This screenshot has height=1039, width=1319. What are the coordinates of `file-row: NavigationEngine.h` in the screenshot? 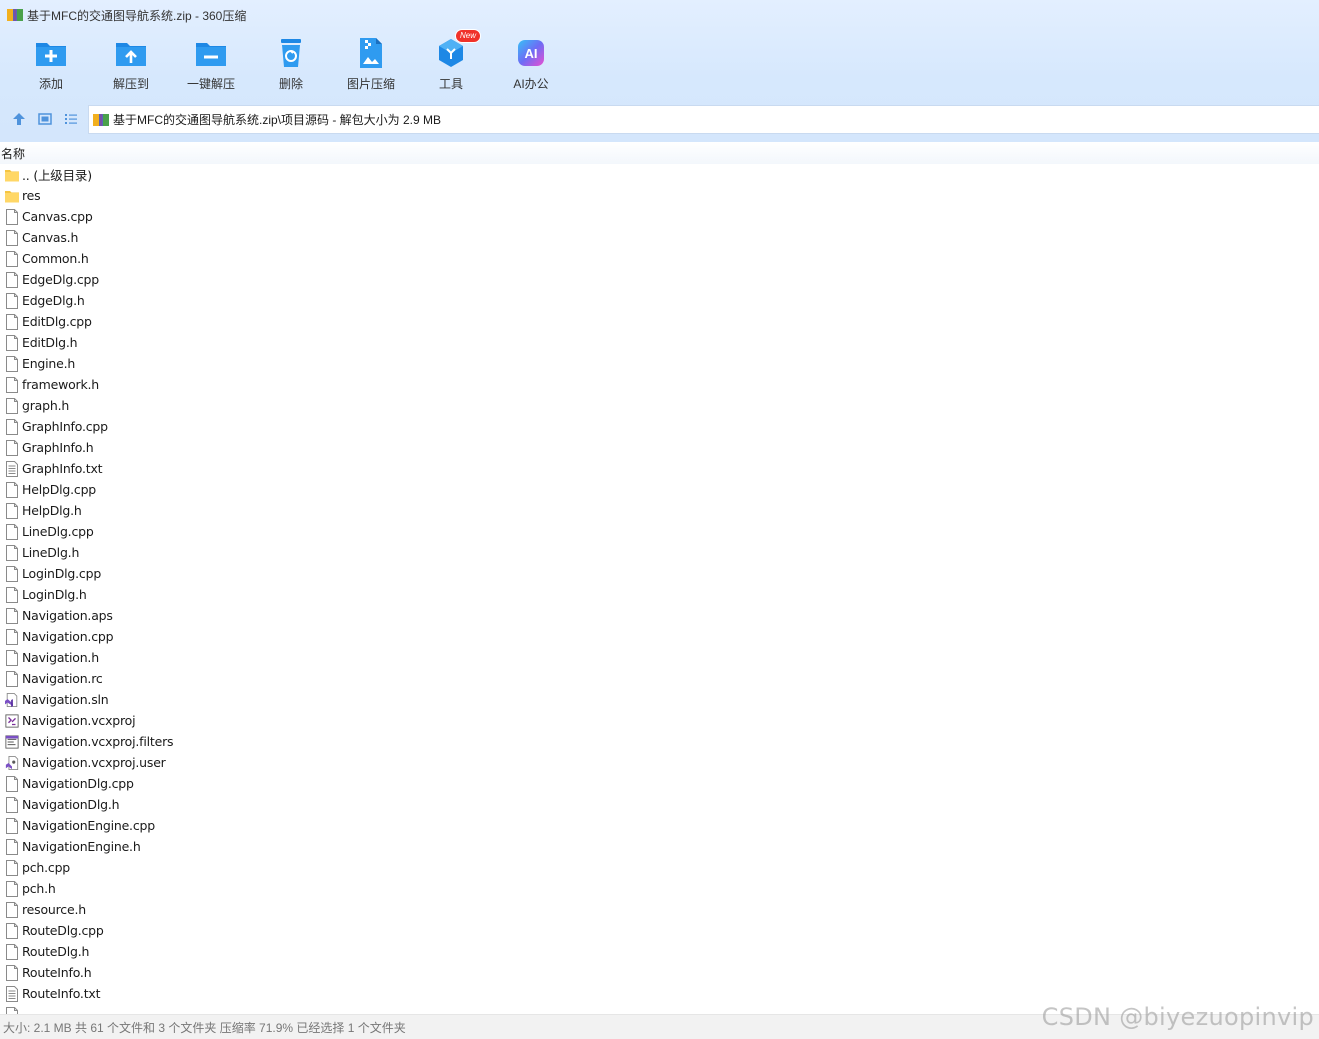 It's located at (659, 846).